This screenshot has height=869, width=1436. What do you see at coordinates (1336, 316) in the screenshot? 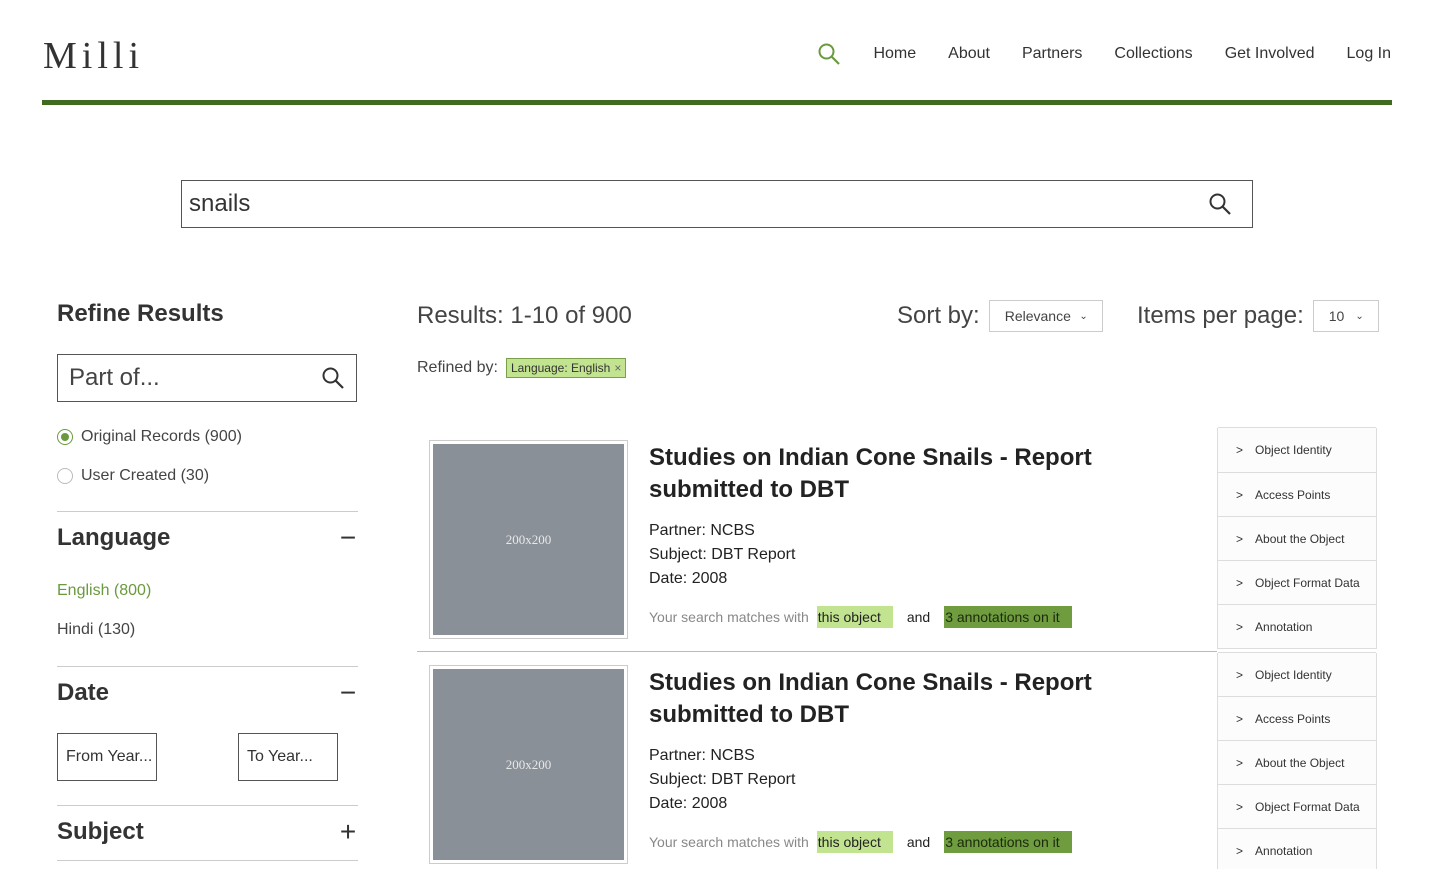
I see `per-page-value: 10` at bounding box center [1336, 316].